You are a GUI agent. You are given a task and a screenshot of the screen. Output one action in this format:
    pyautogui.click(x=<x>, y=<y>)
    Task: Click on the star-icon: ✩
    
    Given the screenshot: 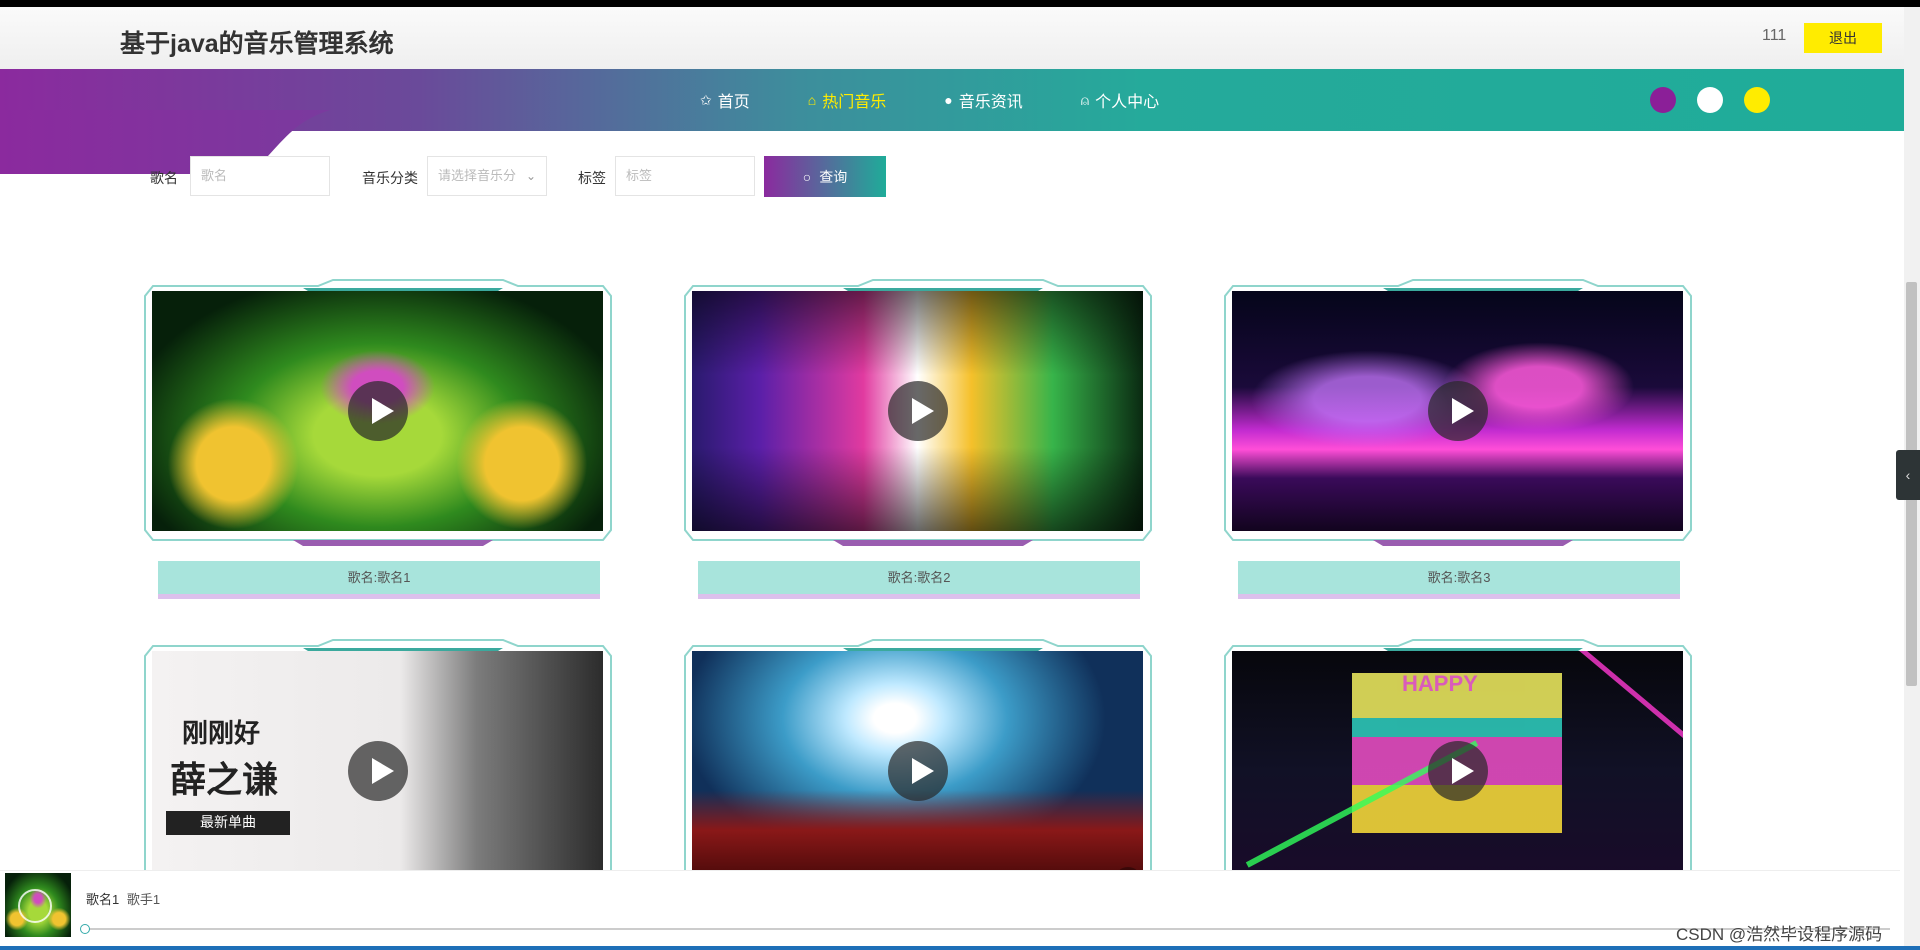 What is the action you would take?
    pyautogui.click(x=706, y=99)
    